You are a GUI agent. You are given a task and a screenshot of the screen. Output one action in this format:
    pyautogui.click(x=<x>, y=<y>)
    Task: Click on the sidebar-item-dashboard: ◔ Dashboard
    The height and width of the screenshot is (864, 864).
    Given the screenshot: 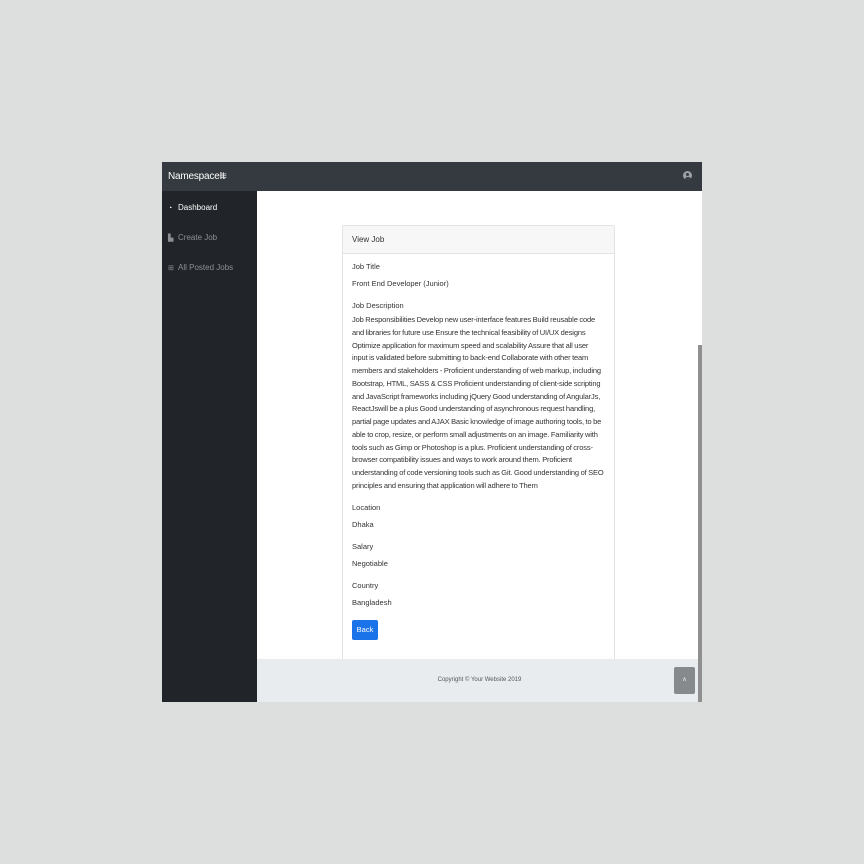 What is the action you would take?
    pyautogui.click(x=192, y=208)
    